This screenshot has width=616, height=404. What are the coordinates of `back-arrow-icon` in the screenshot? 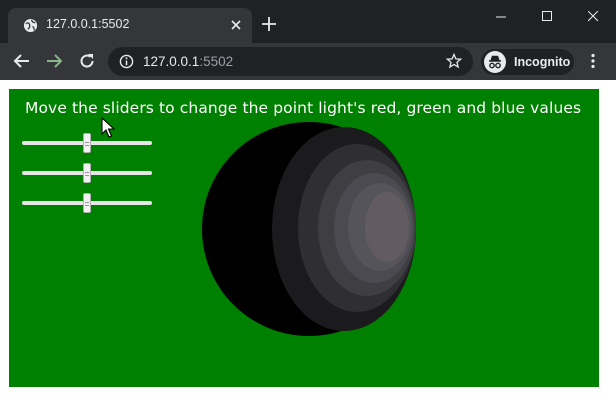 It's located at (22, 61).